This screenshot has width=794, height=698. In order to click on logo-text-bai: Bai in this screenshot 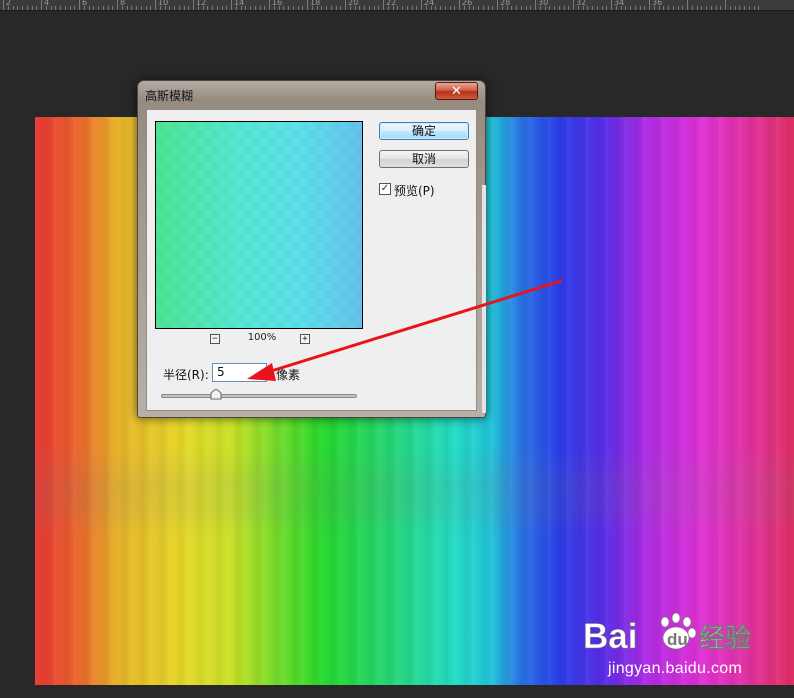, I will do `click(610, 636)`.